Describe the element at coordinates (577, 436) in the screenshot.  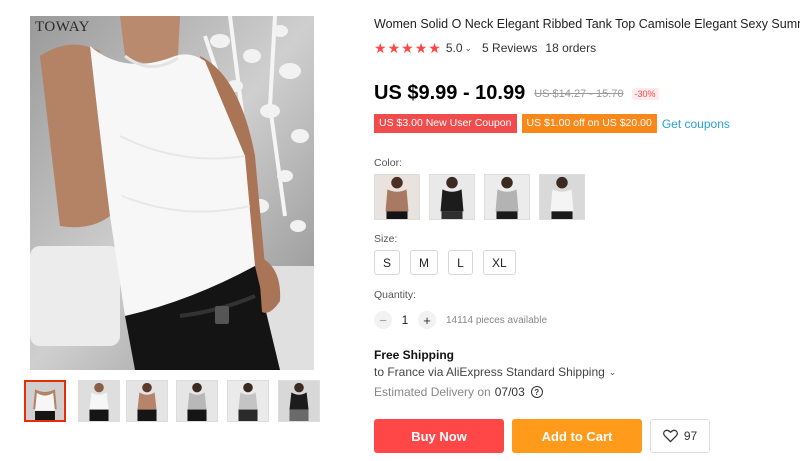
I see `add-to-cart-button: Add to Cart` at that location.